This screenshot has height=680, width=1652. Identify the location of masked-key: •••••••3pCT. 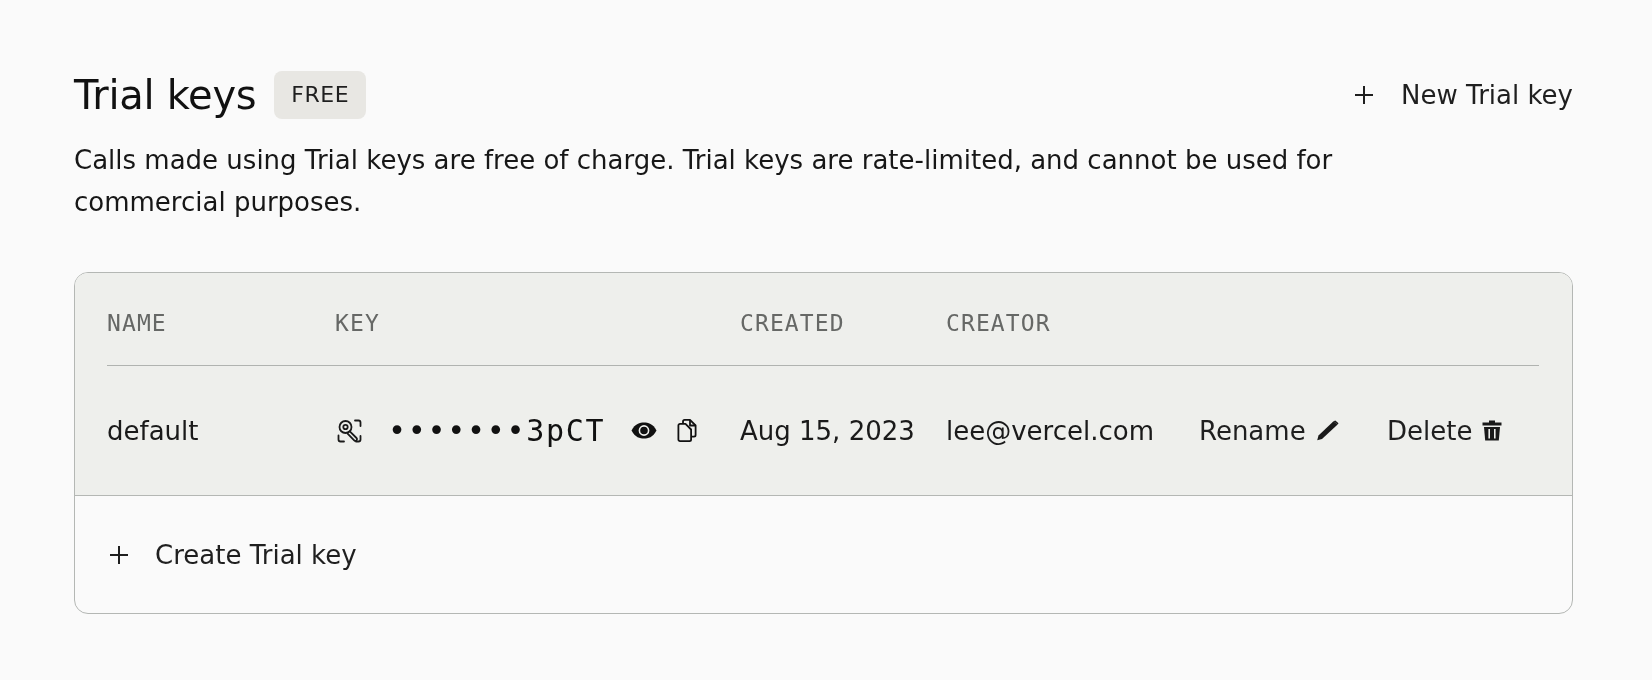
(497, 430).